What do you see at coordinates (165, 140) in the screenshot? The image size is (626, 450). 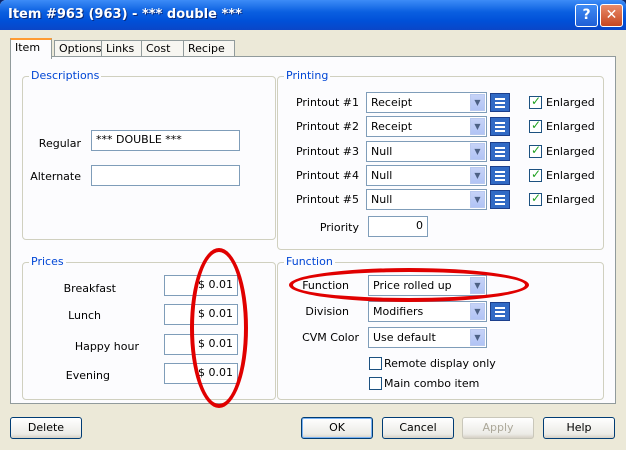 I see `regular-field: *** DOUBLE ***` at bounding box center [165, 140].